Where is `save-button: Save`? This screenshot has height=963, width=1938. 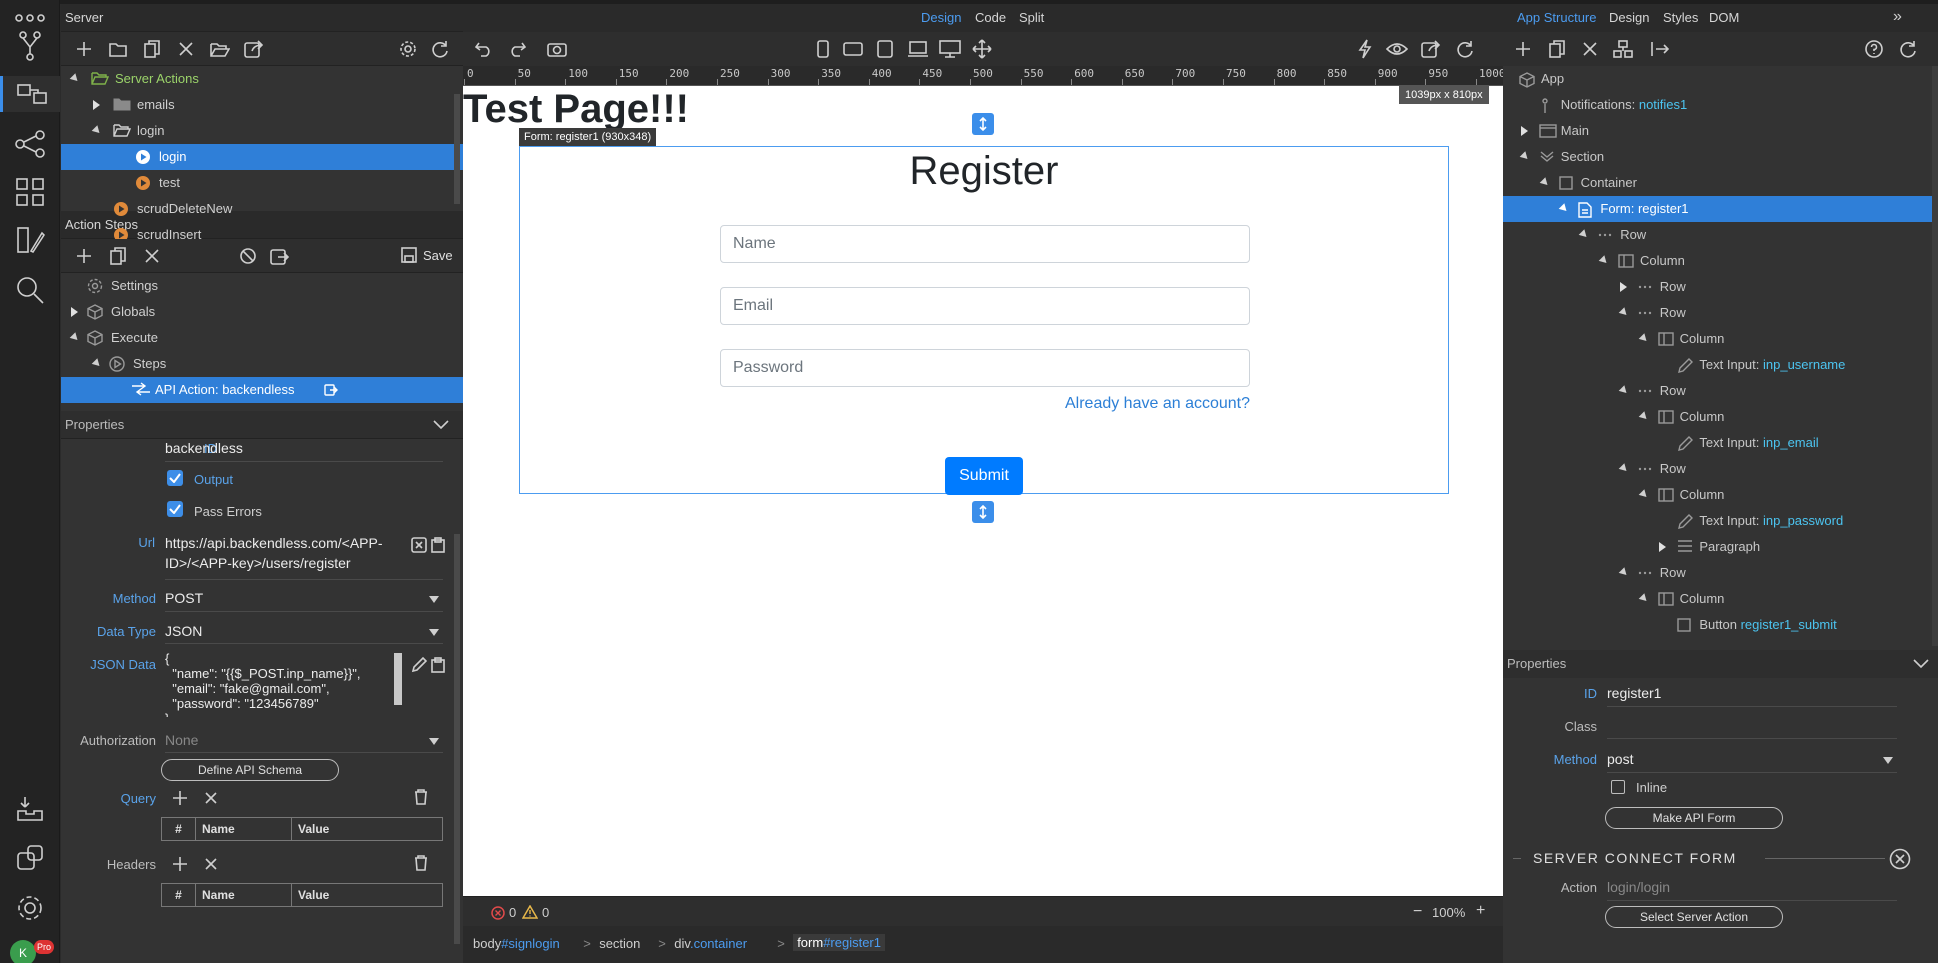 save-button: Save is located at coordinates (427, 255).